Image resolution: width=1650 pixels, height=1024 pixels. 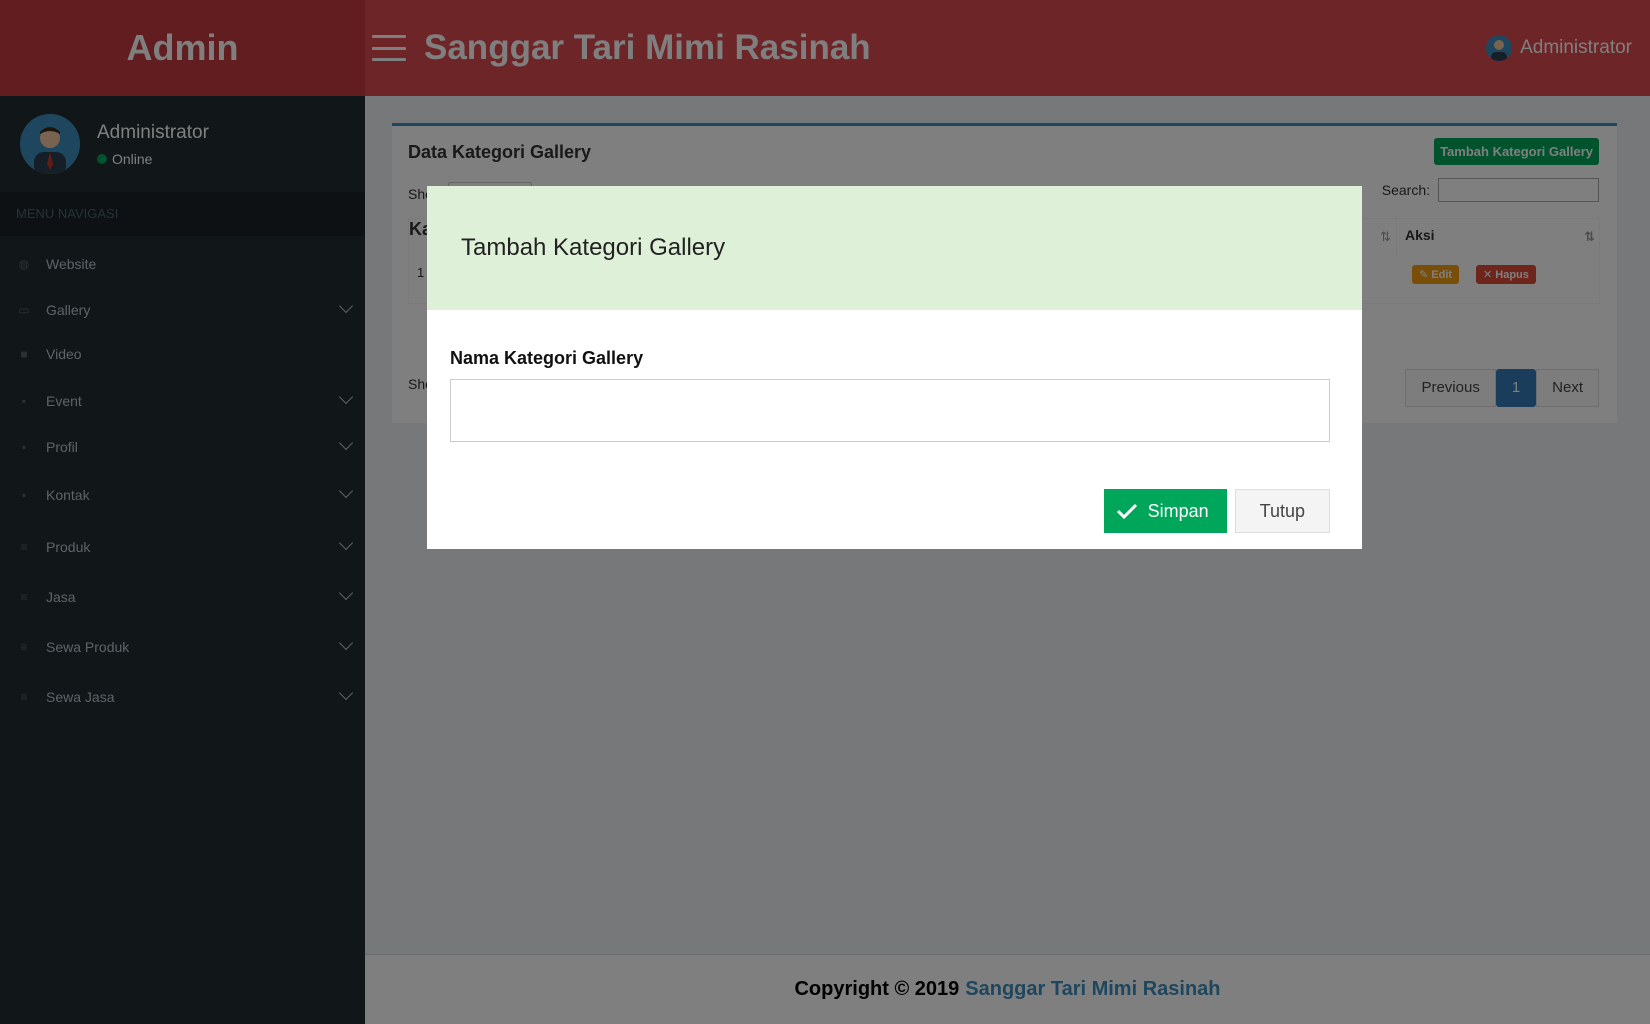 I want to click on category-name-input, so click(x=890, y=410).